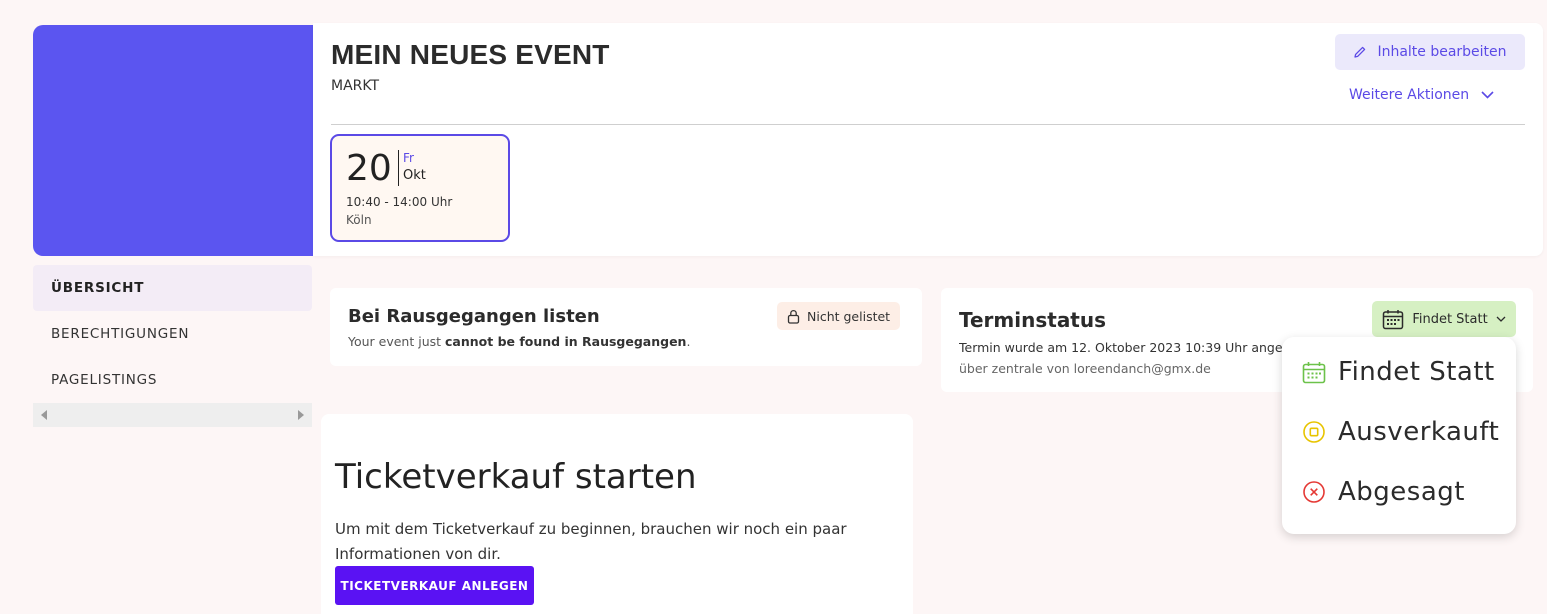 This screenshot has height=614, width=1547. I want to click on listing-title: Bei Rausgegangen listen, so click(474, 316).